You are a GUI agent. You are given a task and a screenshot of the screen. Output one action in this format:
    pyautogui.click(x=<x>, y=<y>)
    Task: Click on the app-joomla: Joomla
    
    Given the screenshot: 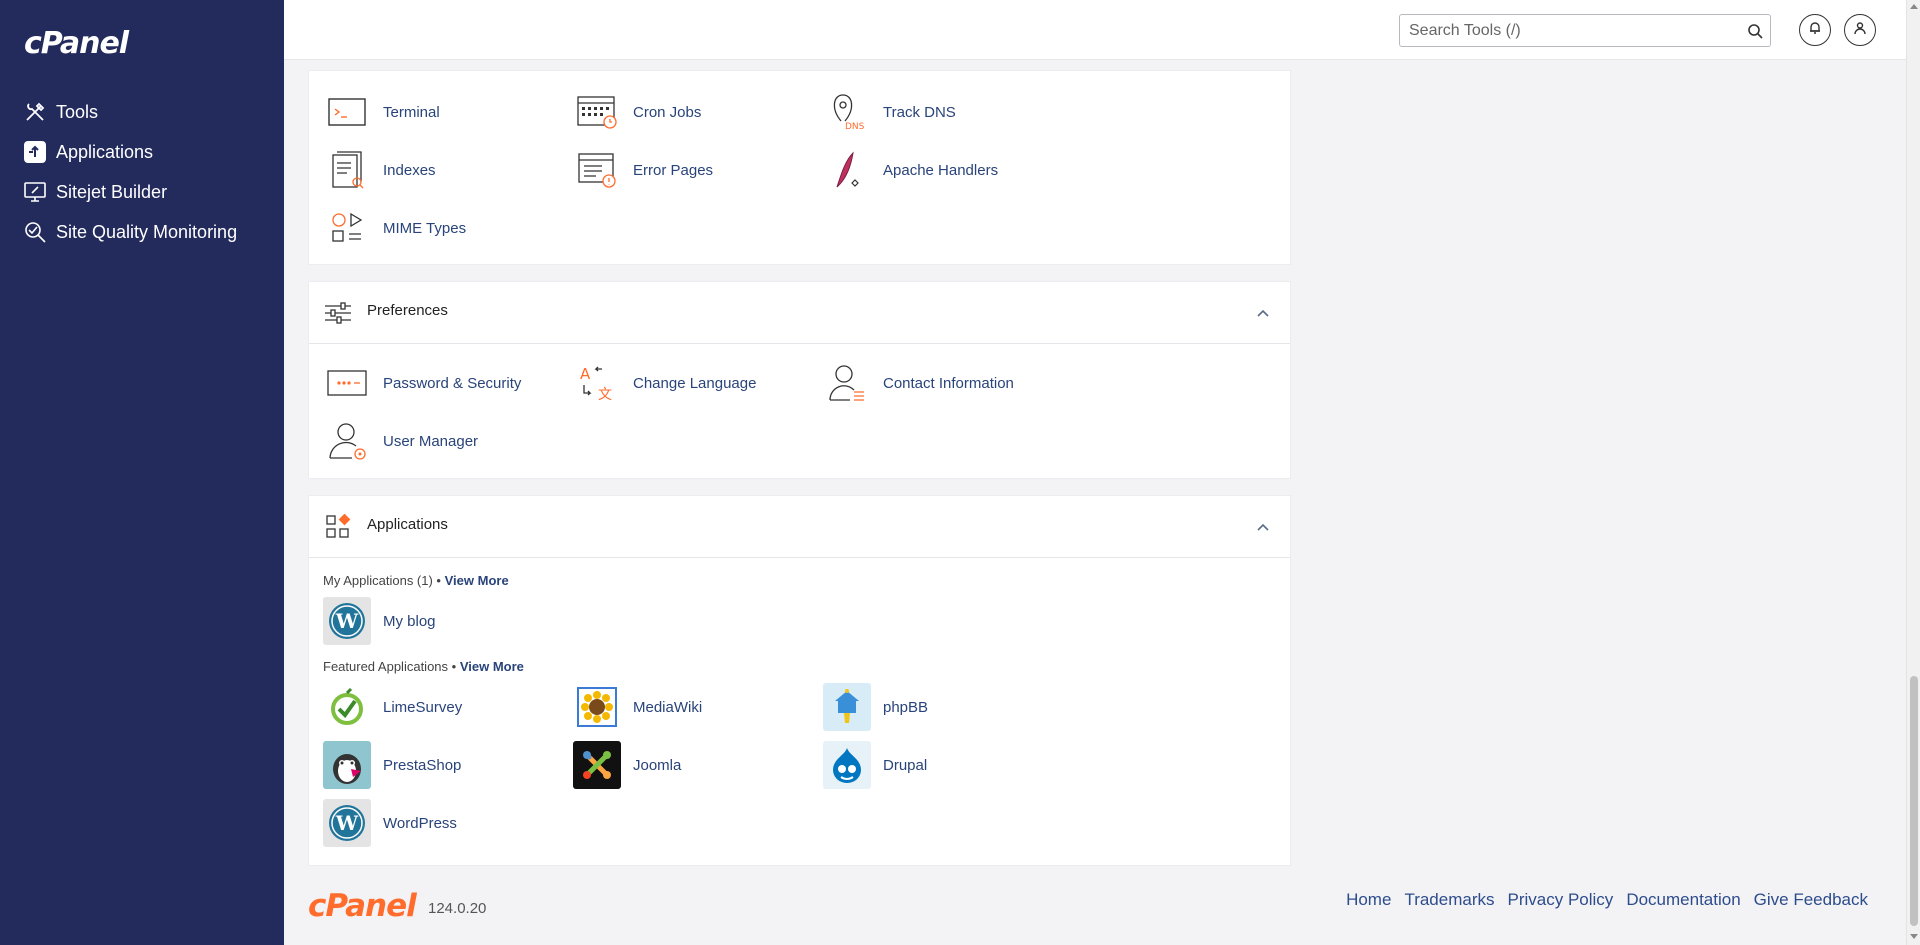 What is the action you would take?
    pyautogui.click(x=627, y=765)
    